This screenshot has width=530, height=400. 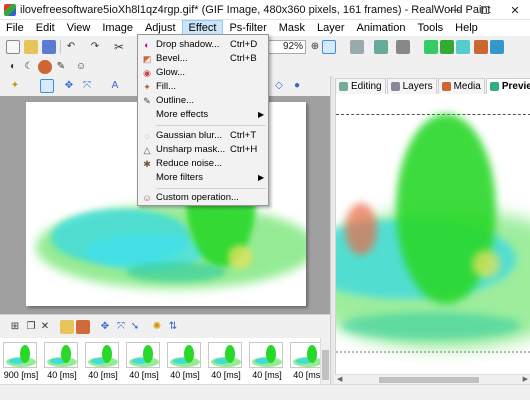 What do you see at coordinates (147, 73) in the screenshot?
I see `glow-icon: ◉` at bounding box center [147, 73].